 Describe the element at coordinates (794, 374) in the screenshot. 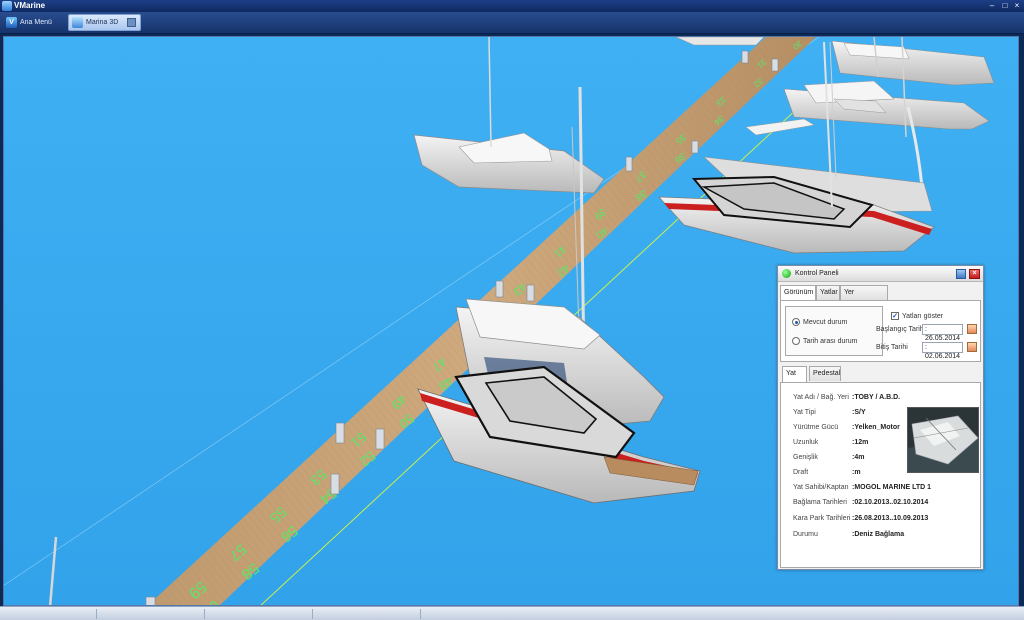

I see `tab-yat: Yat` at that location.